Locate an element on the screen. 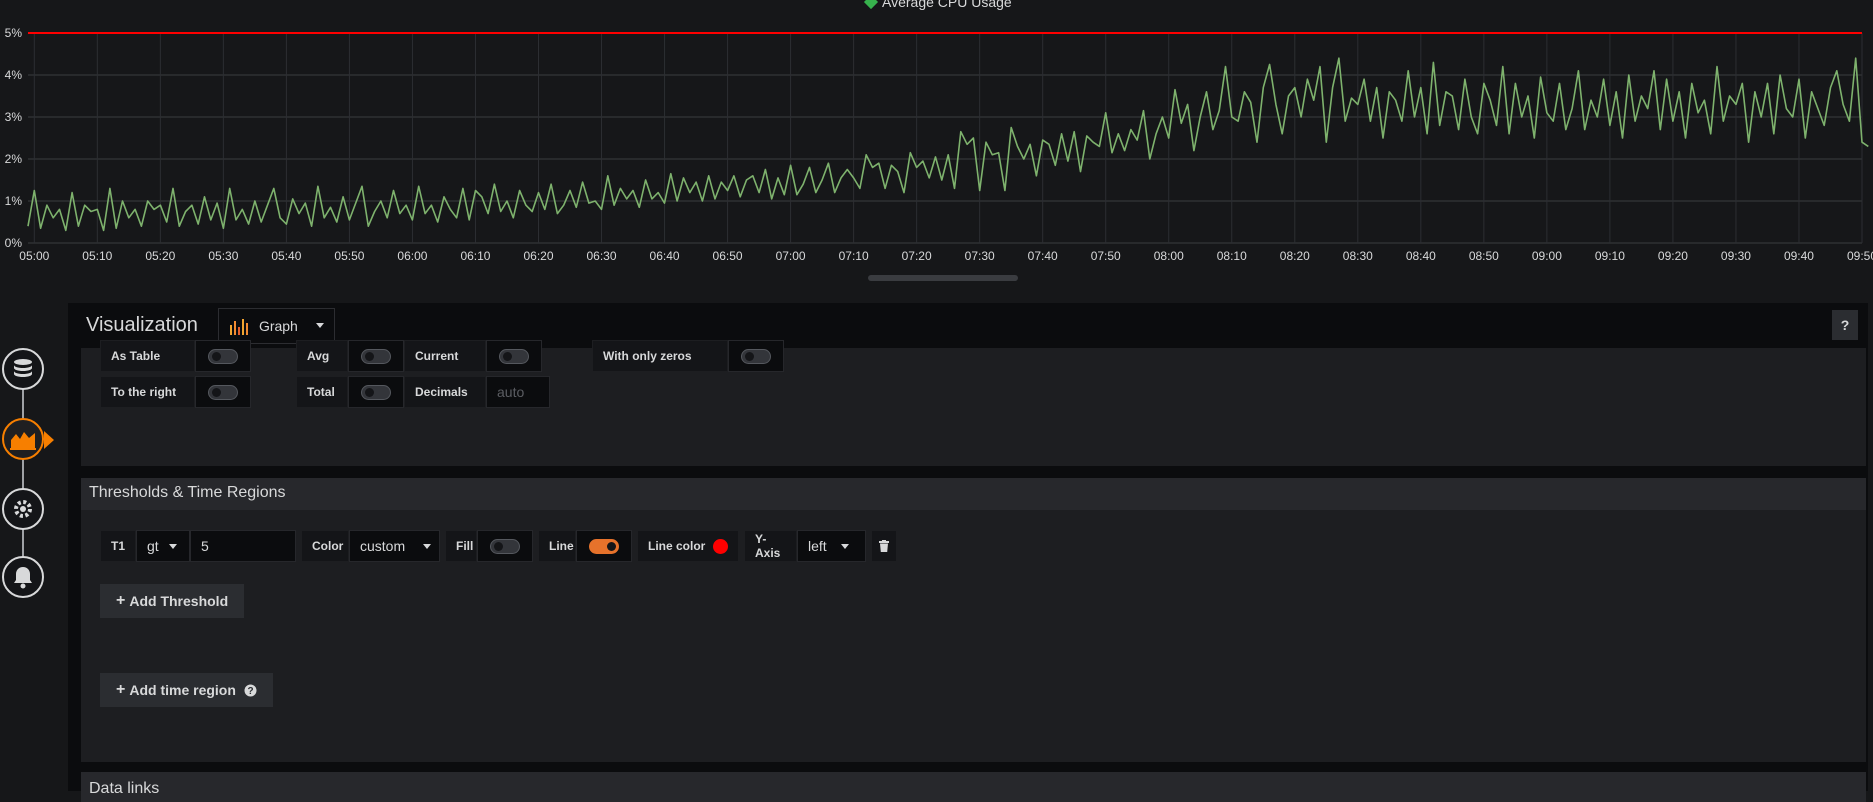 The image size is (1873, 802). gear-icon is located at coordinates (23, 509).